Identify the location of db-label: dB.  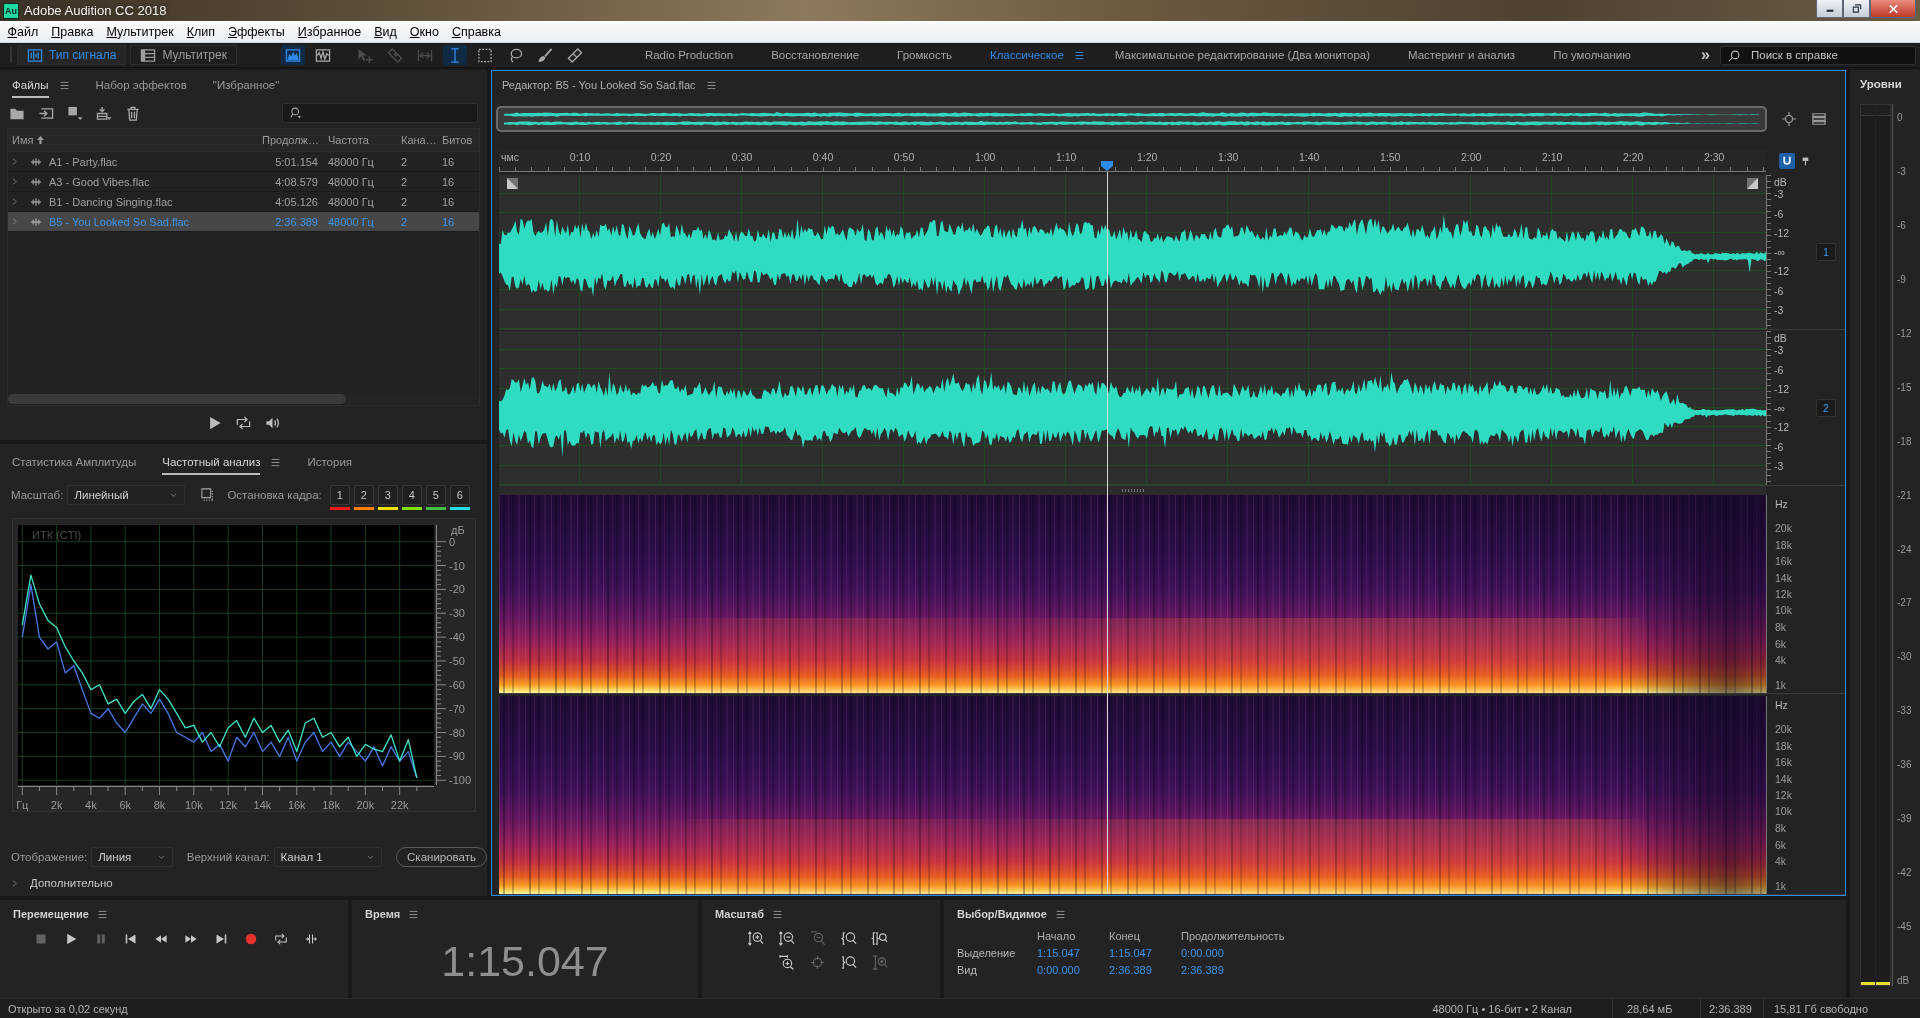
(1780, 338).